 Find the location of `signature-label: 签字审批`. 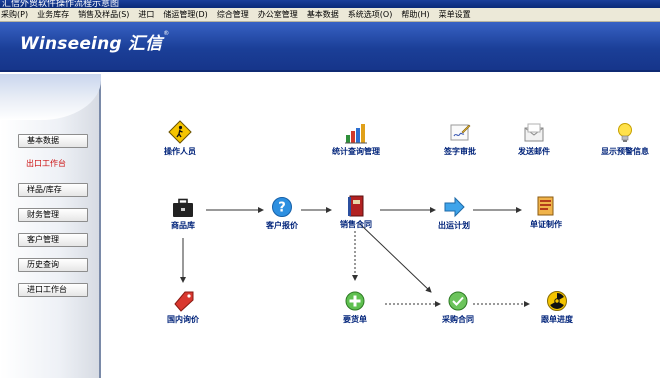

signature-label: 签字审批 is located at coordinates (460, 151).